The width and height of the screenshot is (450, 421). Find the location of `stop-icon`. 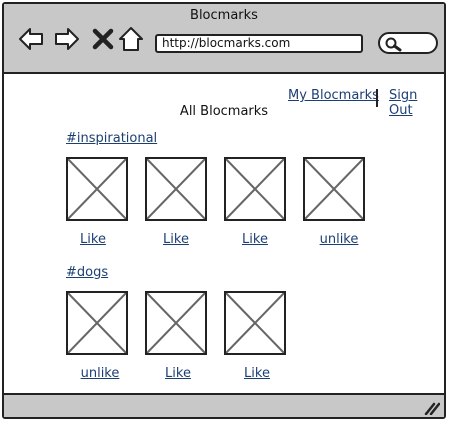

stop-icon is located at coordinates (103, 39).